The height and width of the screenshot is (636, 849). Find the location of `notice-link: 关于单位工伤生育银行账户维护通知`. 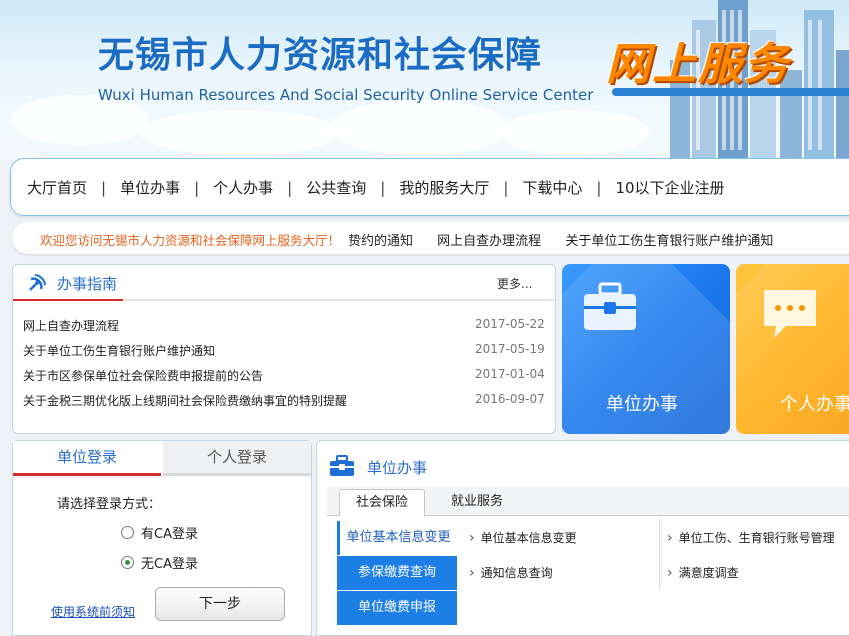

notice-link: 关于单位工伤生育银行账户维护通知 is located at coordinates (669, 241).